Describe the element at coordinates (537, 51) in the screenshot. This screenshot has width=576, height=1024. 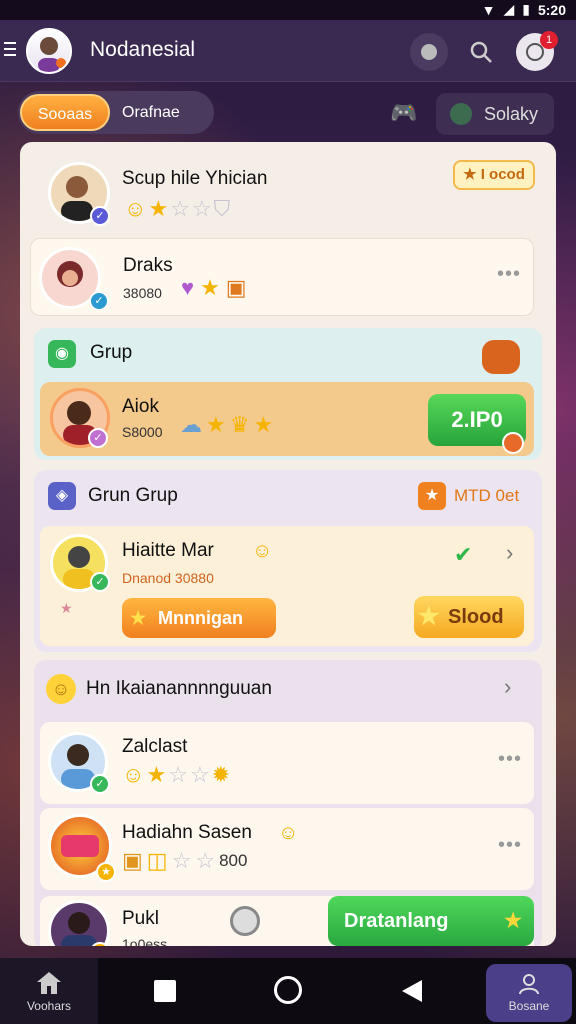
I see `chat-button: 1` at that location.